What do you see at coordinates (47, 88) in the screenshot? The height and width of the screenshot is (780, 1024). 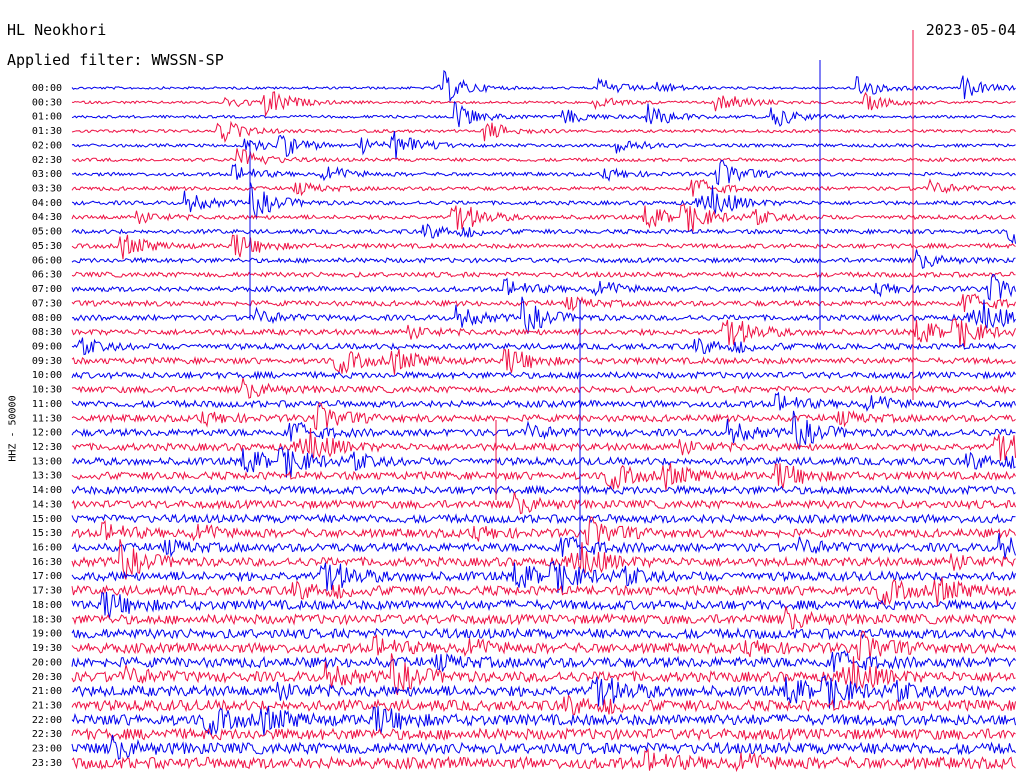 I see `row-time-label: 00:00` at bounding box center [47, 88].